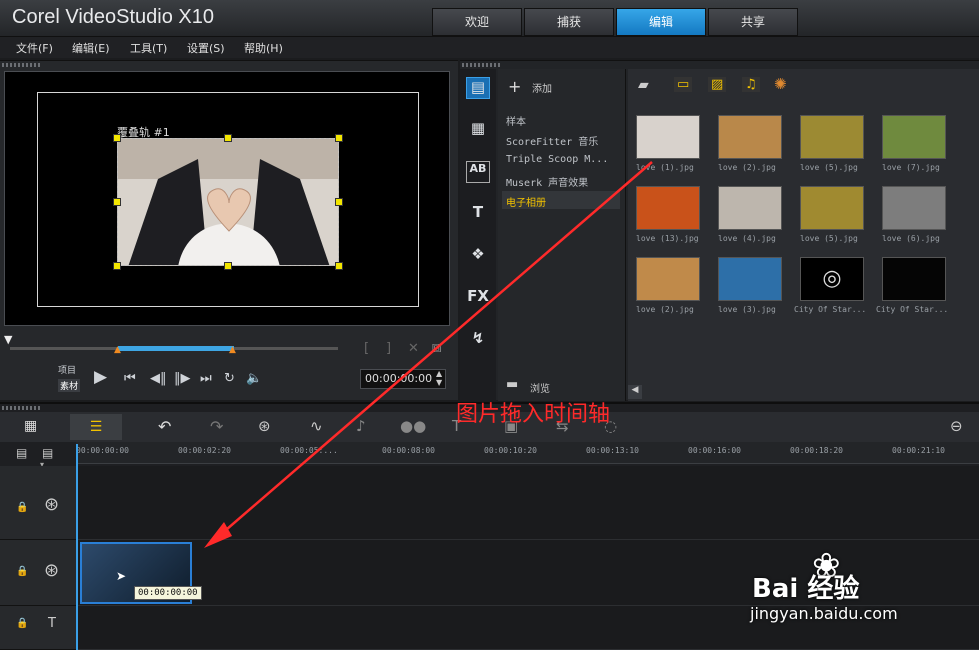 Image resolution: width=979 pixels, height=650 pixels. What do you see at coordinates (751, 84) in the screenshot?
I see `show-audio-icon: ♫` at bounding box center [751, 84].